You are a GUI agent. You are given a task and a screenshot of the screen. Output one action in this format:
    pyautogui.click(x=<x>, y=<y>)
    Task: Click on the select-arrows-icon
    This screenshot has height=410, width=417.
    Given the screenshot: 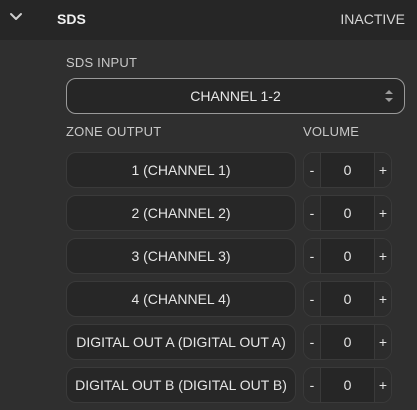 What is the action you would take?
    pyautogui.click(x=389, y=96)
    